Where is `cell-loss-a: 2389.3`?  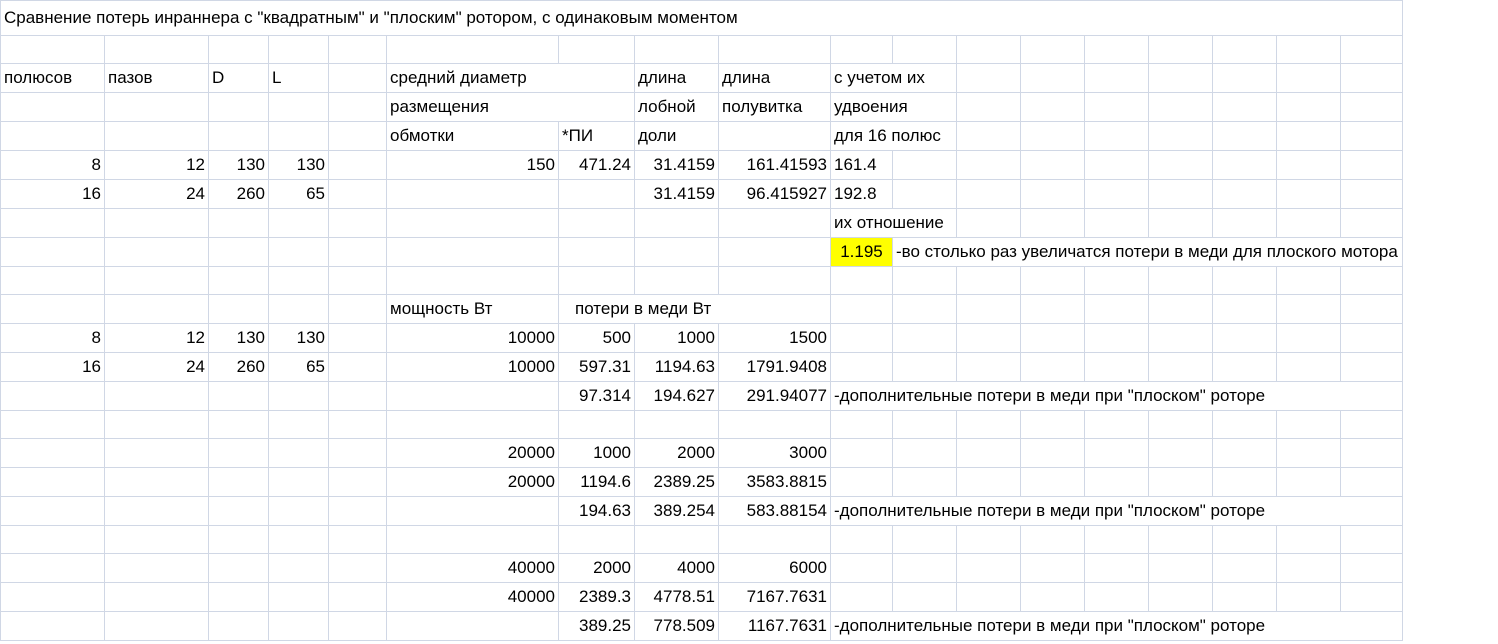
cell-loss-a: 2389.3 is located at coordinates (596, 597).